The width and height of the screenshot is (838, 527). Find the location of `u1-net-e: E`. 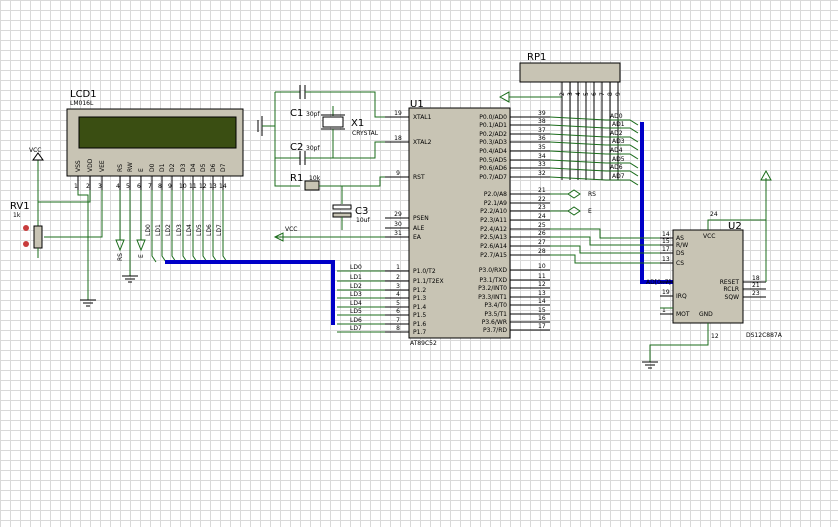

u1-net-e: E is located at coordinates (590, 211).